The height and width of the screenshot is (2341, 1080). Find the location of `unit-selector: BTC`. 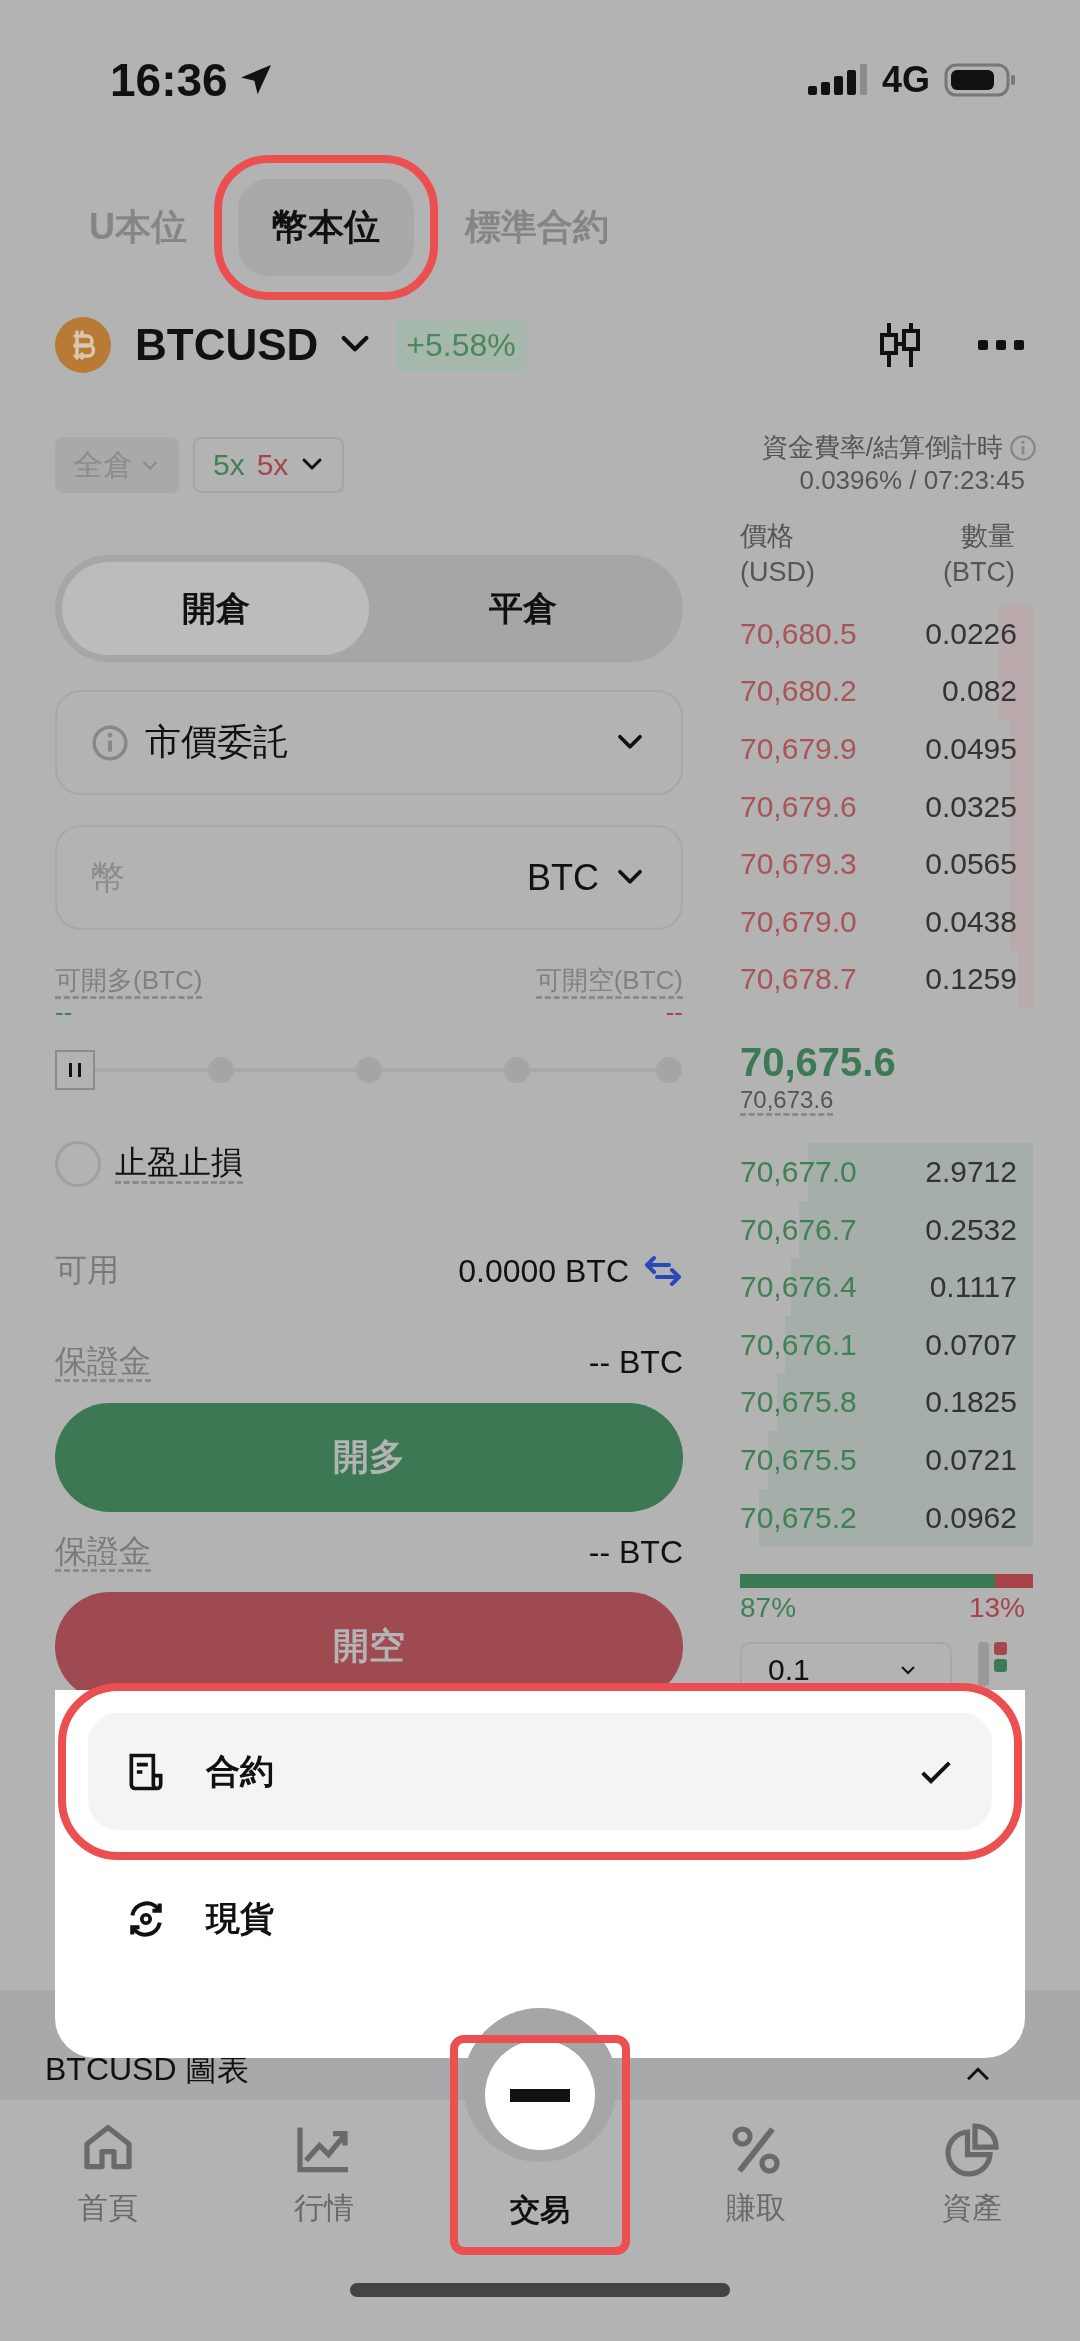

unit-selector: BTC is located at coordinates (563, 877).